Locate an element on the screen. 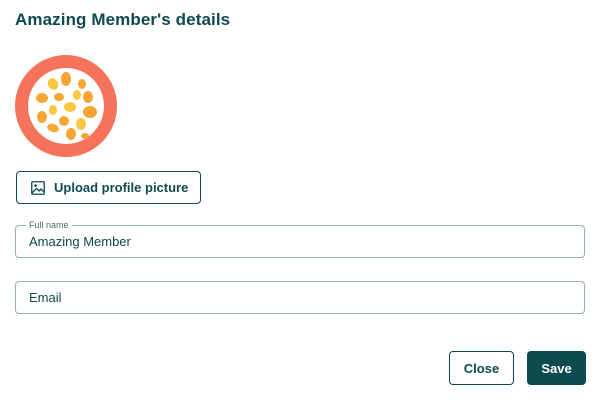 This screenshot has width=601, height=408. image-icon is located at coordinates (38, 187).